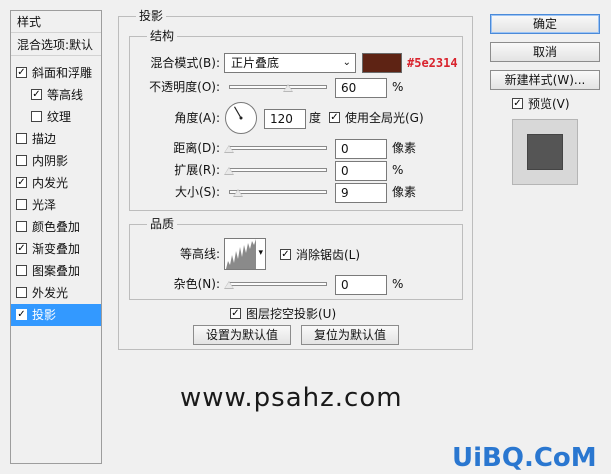 The image size is (611, 474). Describe the element at coordinates (50, 293) in the screenshot. I see `sidebar-item-label: 外发光` at that location.